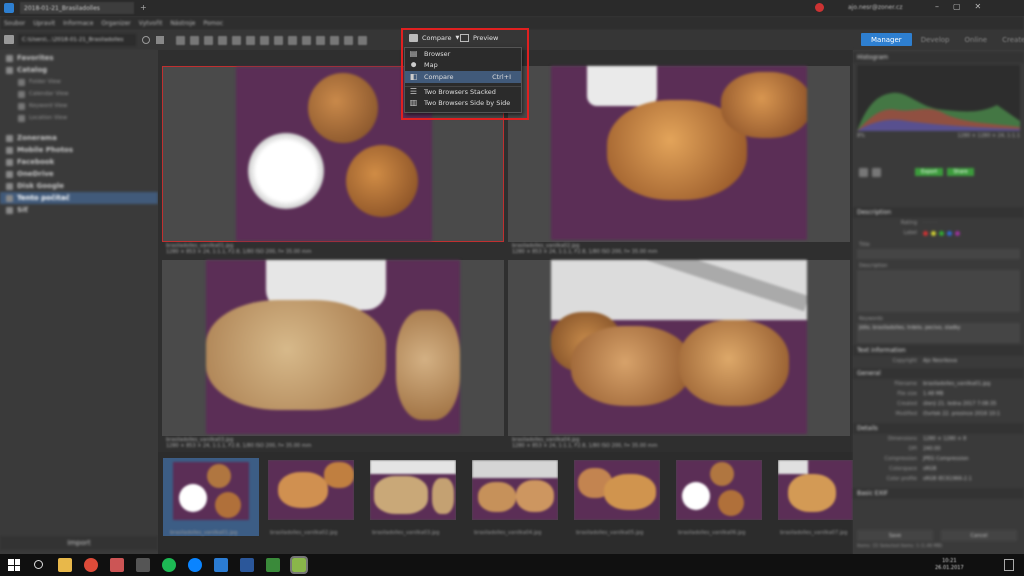 This screenshot has height=576, width=1024. What do you see at coordinates (77, 8) in the screenshot?
I see `document-tab: 2018-01-21_Brasiladolles` at bounding box center [77, 8].